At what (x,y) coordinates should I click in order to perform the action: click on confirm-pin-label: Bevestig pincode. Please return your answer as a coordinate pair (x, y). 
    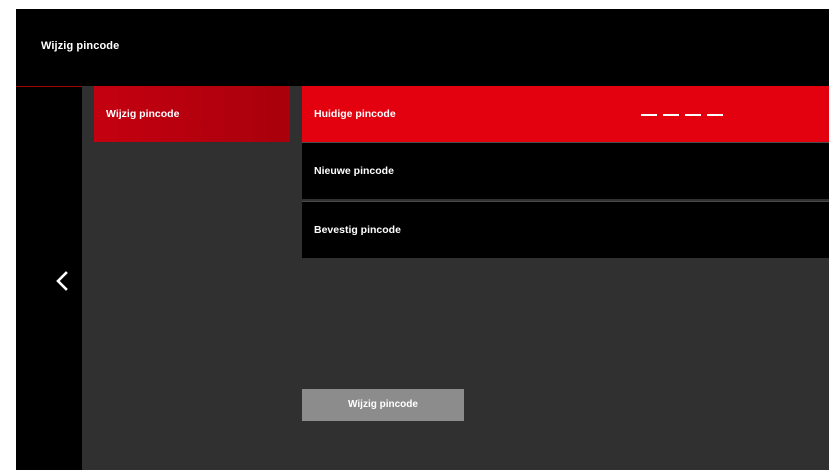
    Looking at the image, I should click on (357, 230).